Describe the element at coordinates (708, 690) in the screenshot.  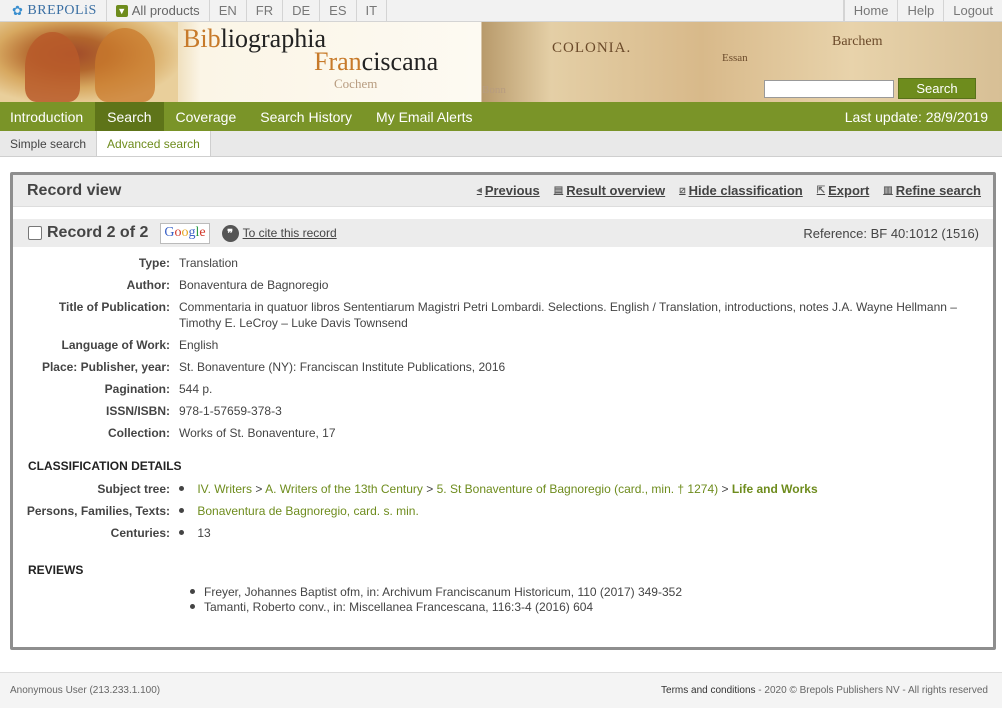
I see `terms-link: Terms and conditions` at that location.